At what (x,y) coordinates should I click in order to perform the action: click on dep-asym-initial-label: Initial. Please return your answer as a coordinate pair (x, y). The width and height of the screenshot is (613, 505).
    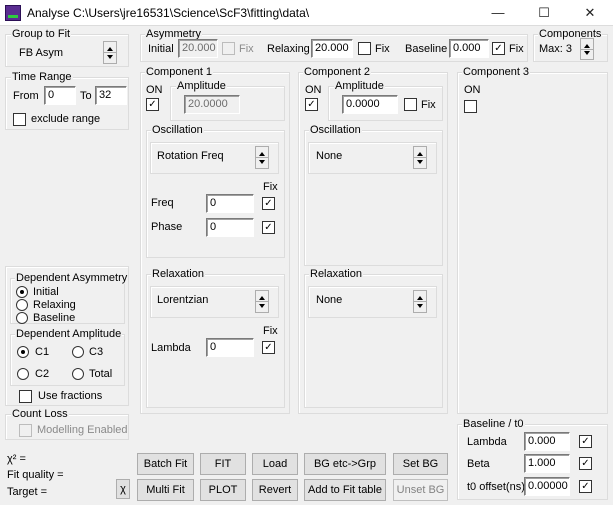
    Looking at the image, I should click on (46, 292).